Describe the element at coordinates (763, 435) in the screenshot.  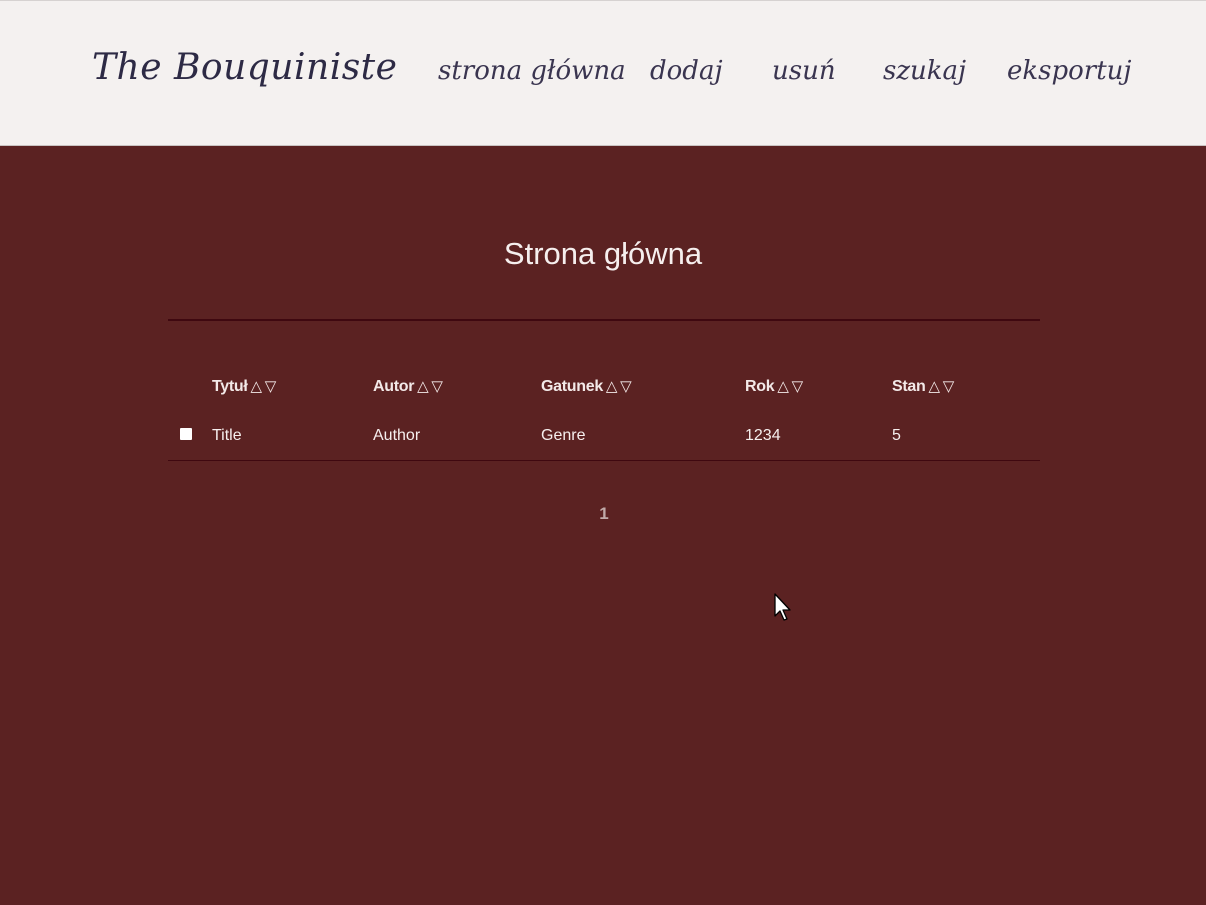
I see `cell-year: 1234` at that location.